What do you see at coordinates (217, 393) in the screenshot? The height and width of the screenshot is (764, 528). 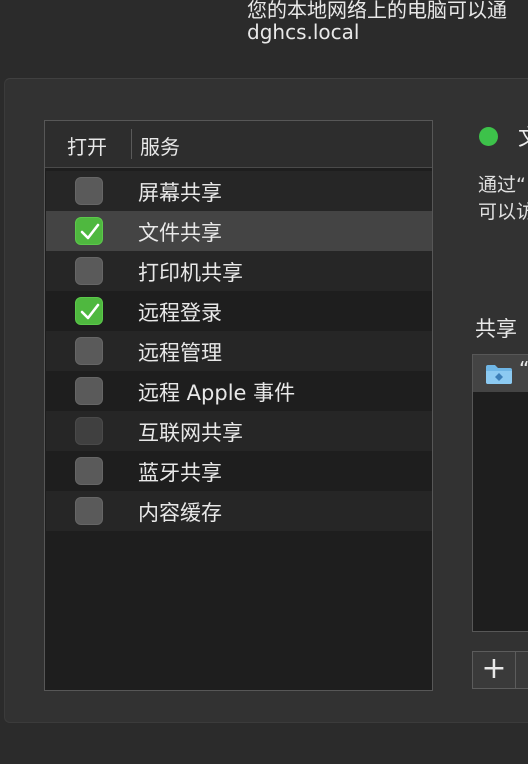 I see `service-label: 远程 Apple 事件` at bounding box center [217, 393].